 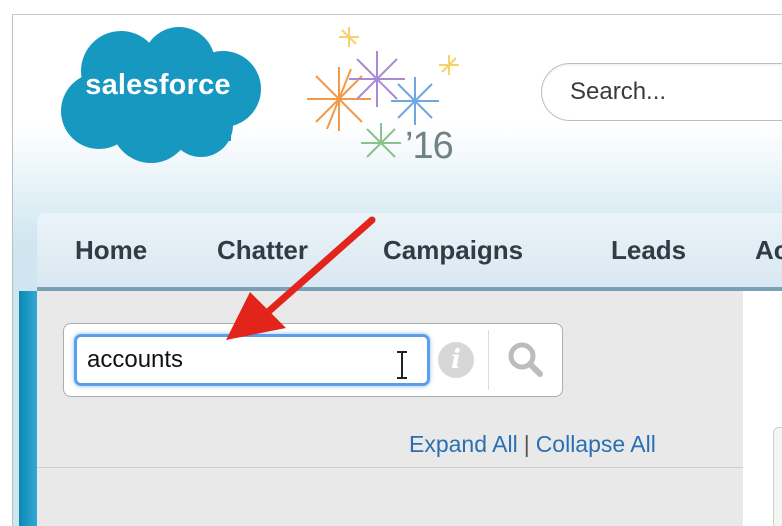 I want to click on tab-accounts: Ac, so click(x=768, y=250).